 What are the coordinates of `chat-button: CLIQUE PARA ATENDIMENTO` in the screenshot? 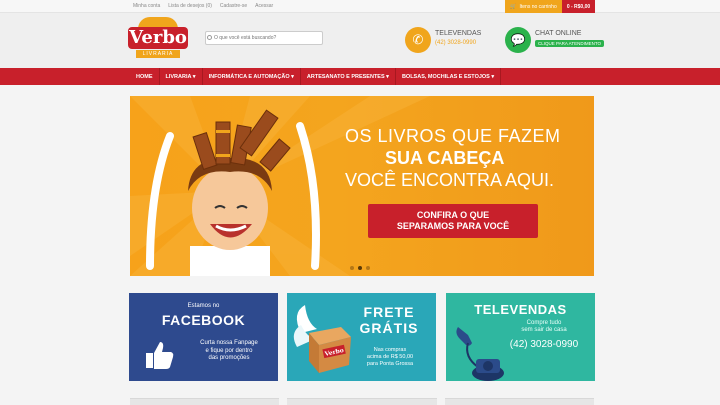 It's located at (570, 43).